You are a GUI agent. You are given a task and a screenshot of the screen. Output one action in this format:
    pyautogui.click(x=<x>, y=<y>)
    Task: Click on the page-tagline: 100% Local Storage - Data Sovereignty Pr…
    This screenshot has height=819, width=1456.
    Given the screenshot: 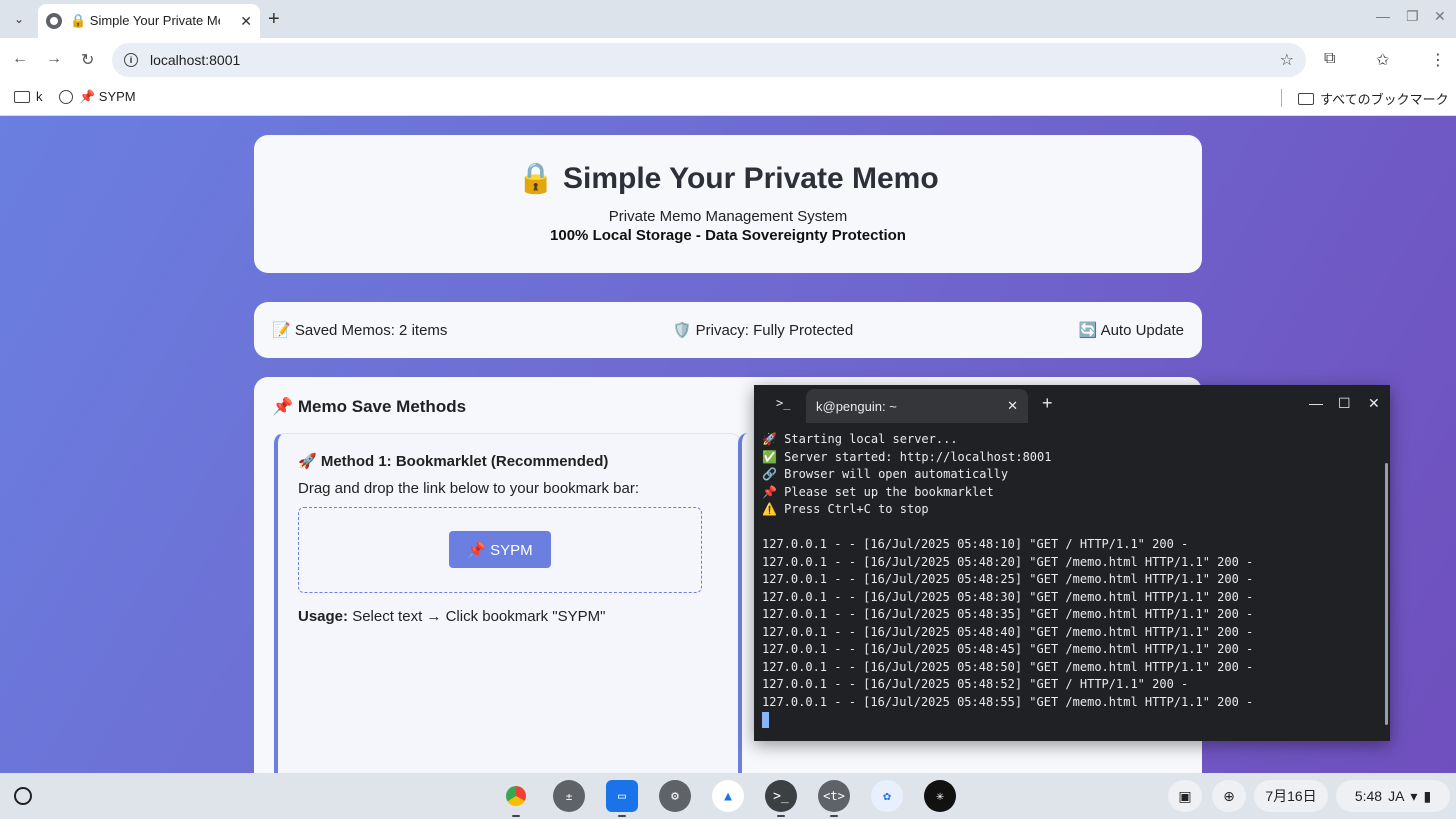 What is the action you would take?
    pyautogui.click(x=728, y=235)
    